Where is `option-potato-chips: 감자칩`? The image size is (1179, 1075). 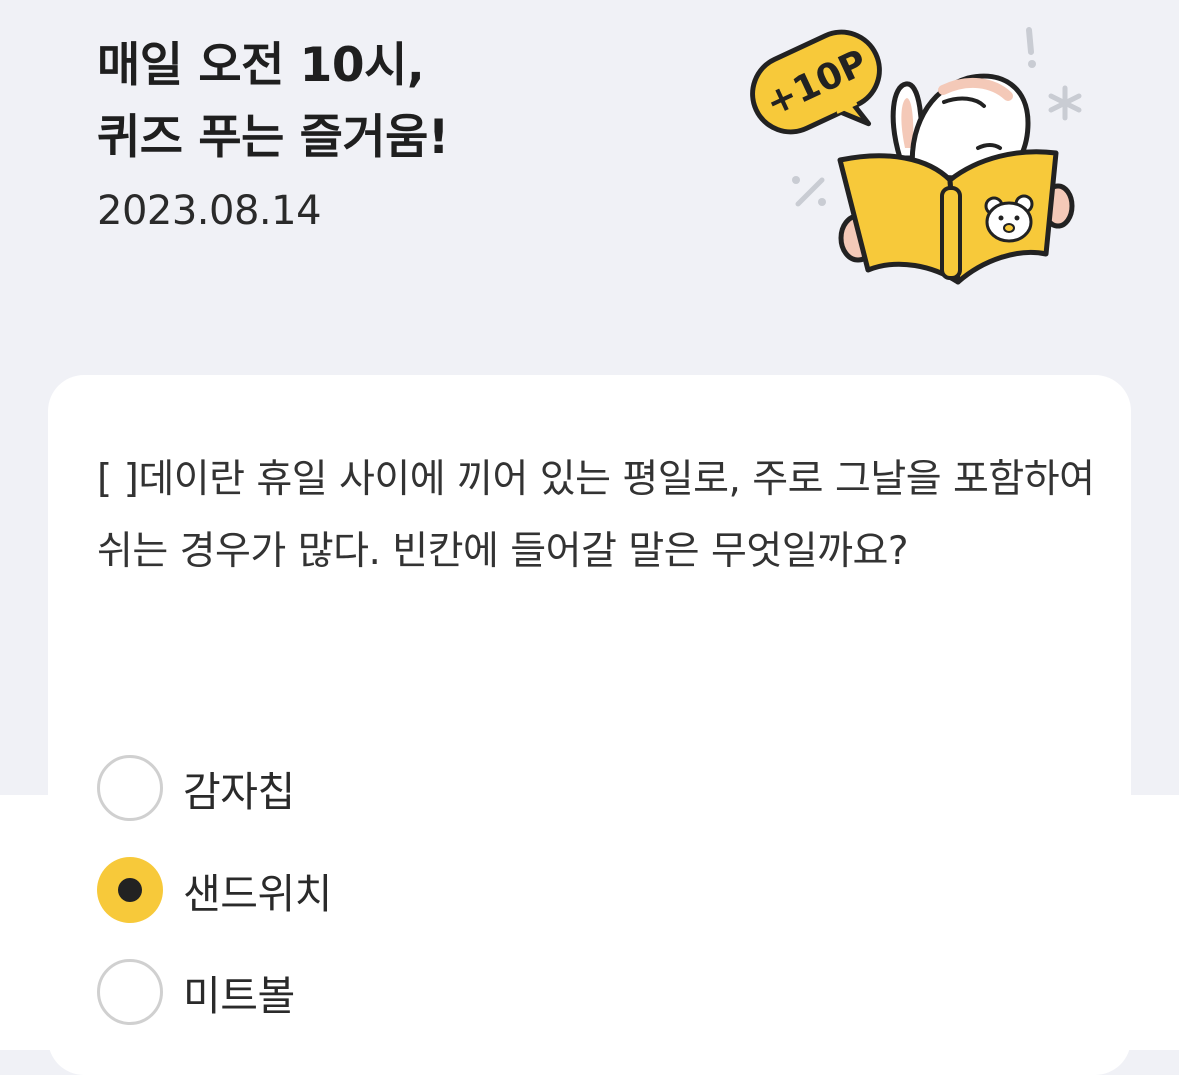 option-potato-chips: 감자칩 is located at coordinates (547, 788).